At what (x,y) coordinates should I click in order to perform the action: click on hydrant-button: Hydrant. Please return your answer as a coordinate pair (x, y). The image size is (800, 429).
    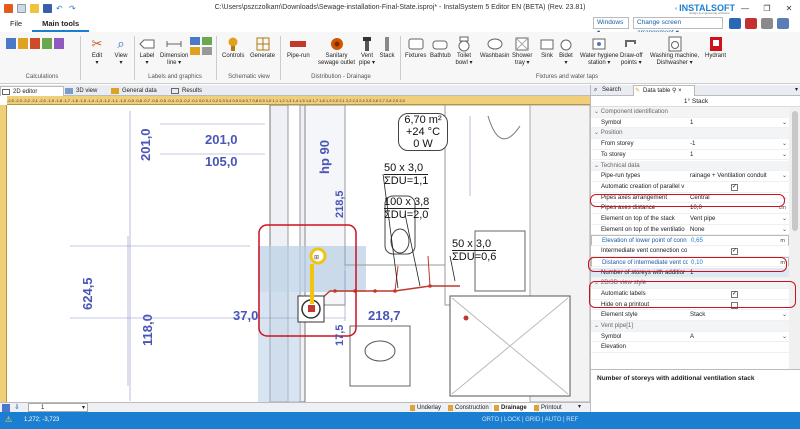
    Looking at the image, I should click on (715, 47).